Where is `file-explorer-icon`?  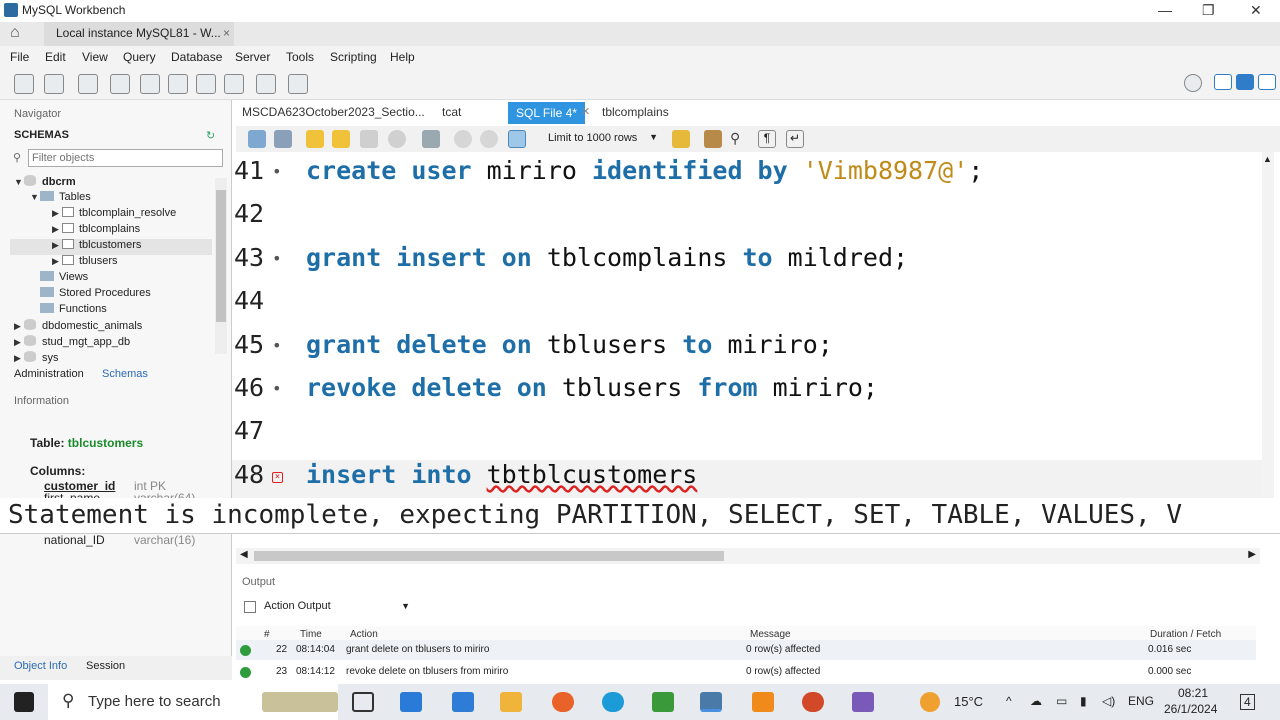
file-explorer-icon is located at coordinates (511, 702).